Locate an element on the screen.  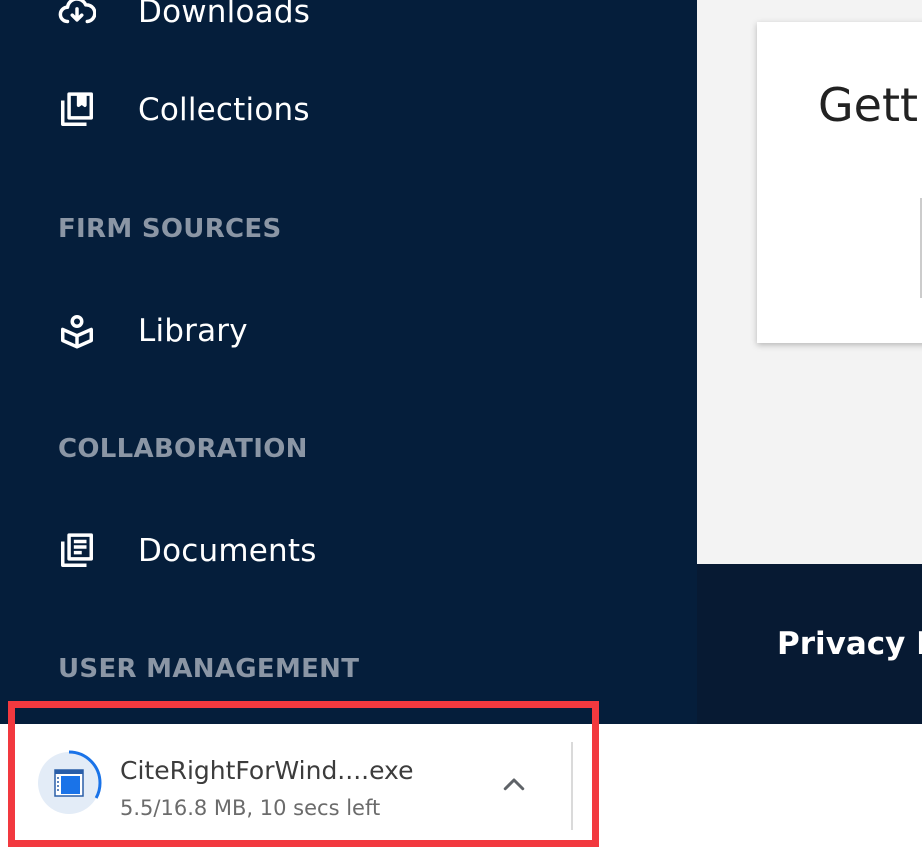
download-status: 5.5/16.8 MB, 10 secs left is located at coordinates (250, 808).